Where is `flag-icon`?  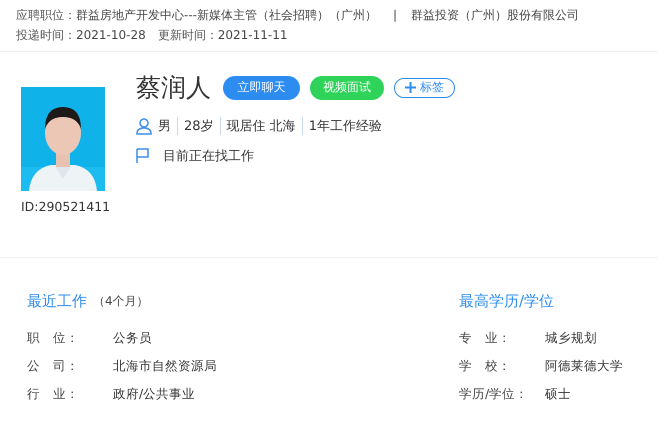
flag-icon is located at coordinates (143, 156).